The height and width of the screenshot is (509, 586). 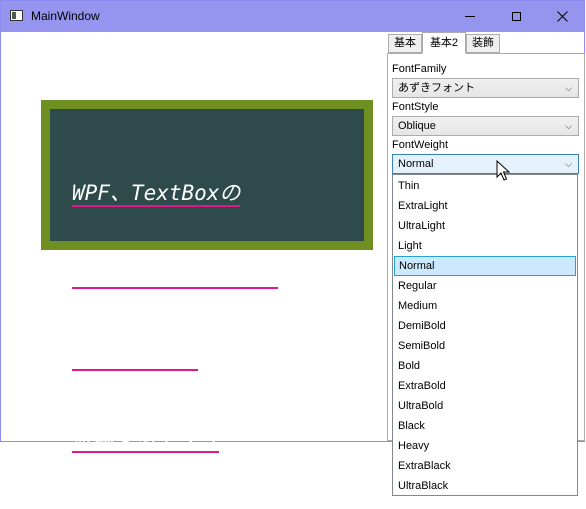 I want to click on font-style-value: Oblique, so click(x=417, y=126).